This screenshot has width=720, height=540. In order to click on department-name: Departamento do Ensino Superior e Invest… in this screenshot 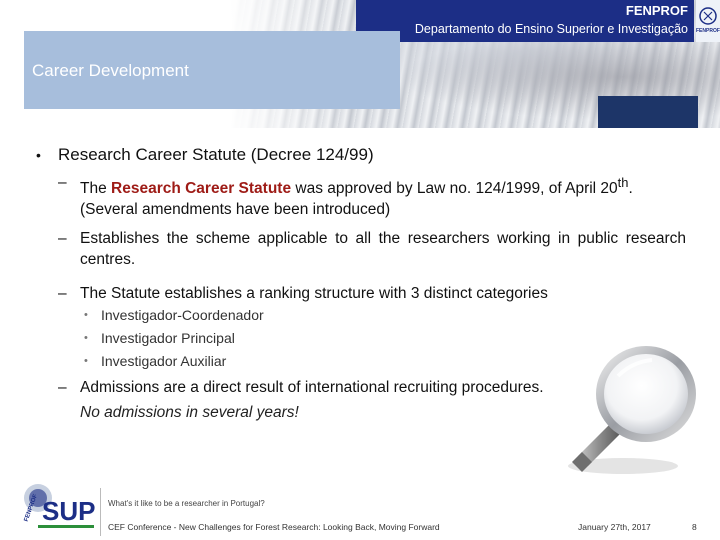, I will do `click(551, 29)`.